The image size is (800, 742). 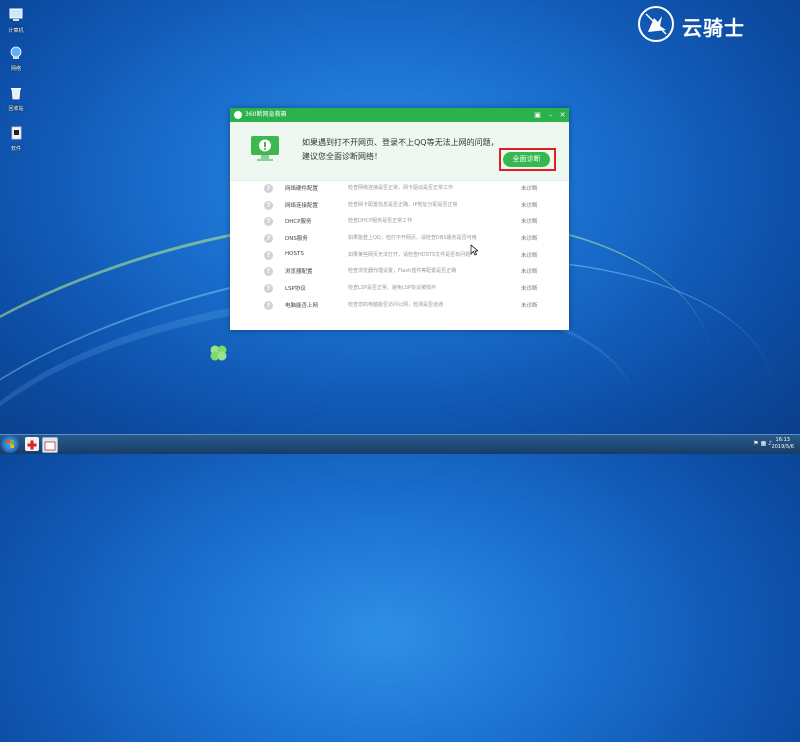 I want to click on clock: 16:13 2019/5/6, so click(x=783, y=444).